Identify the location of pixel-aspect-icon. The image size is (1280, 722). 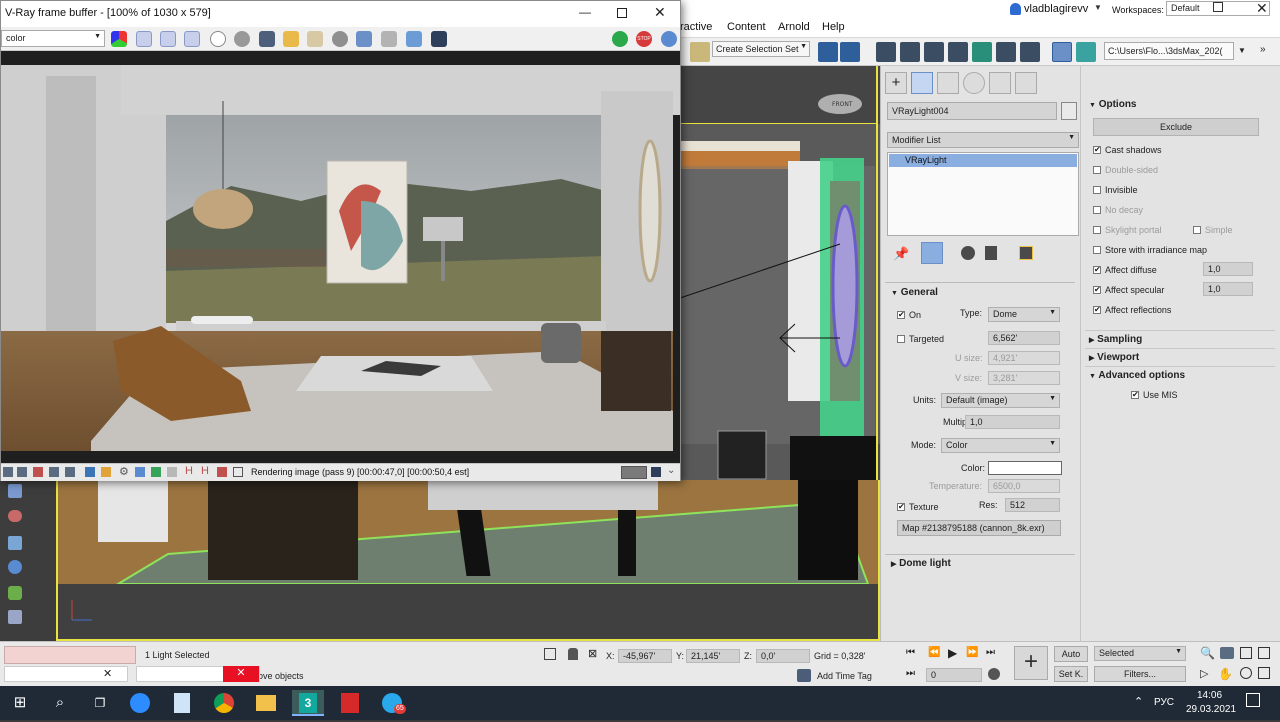
(222, 472).